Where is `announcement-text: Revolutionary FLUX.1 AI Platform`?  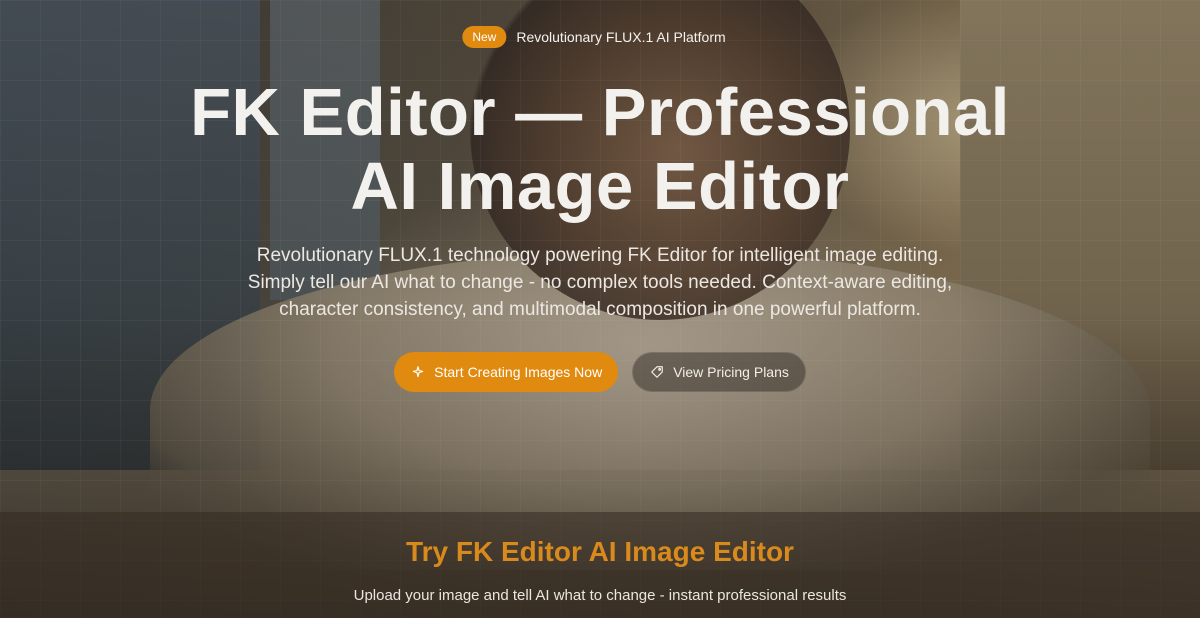 announcement-text: Revolutionary FLUX.1 AI Platform is located at coordinates (621, 37).